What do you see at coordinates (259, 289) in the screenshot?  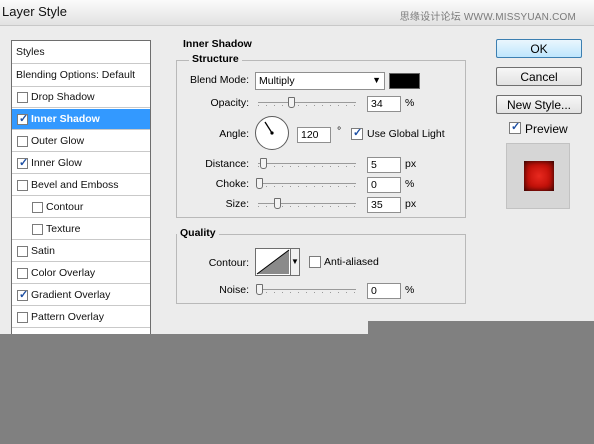 I see `noise-slider-thumb` at bounding box center [259, 289].